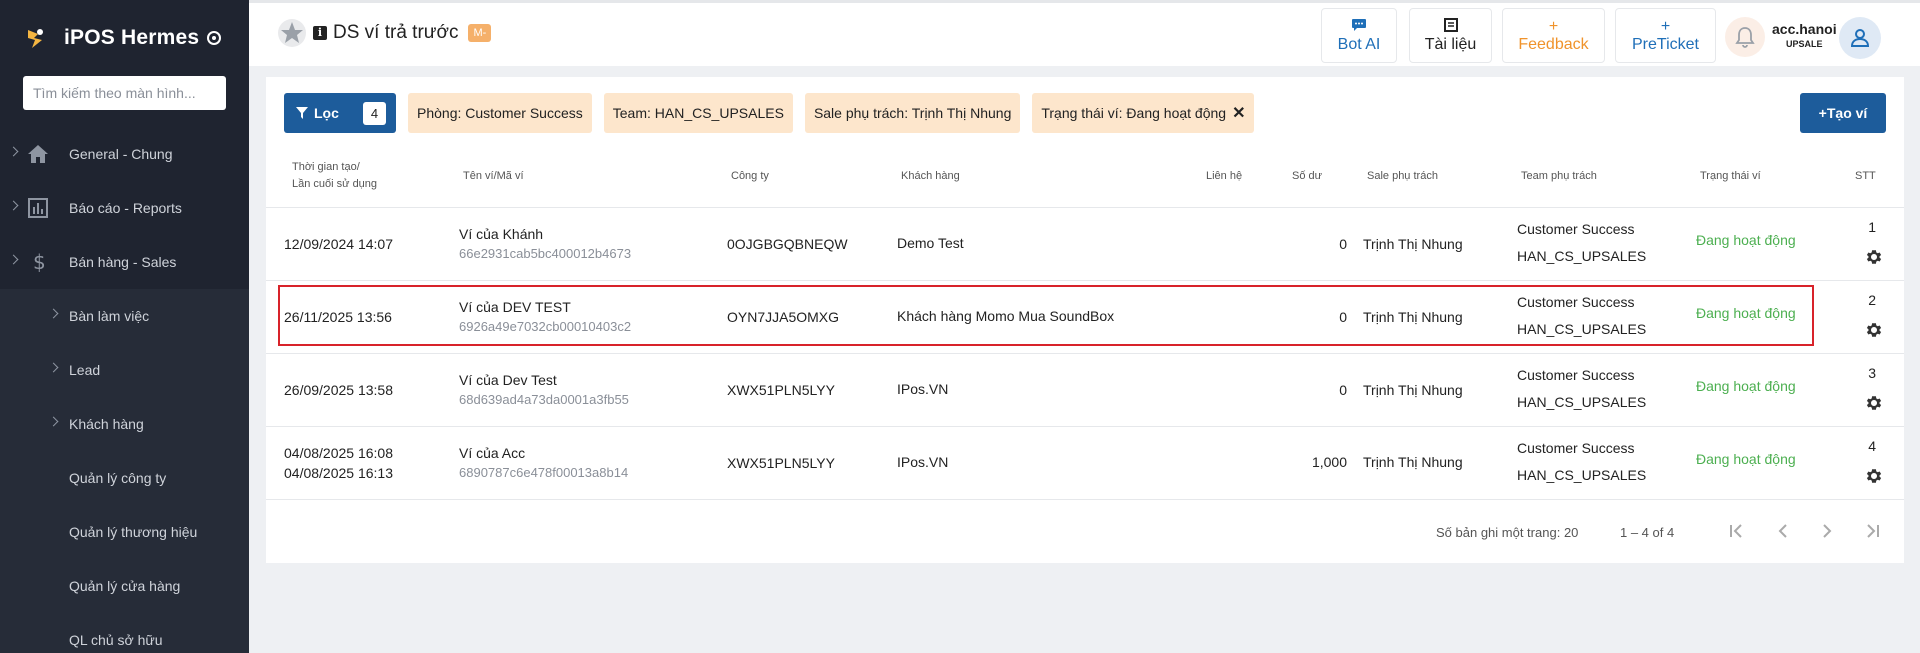 Image resolution: width=1920 pixels, height=653 pixels. What do you see at coordinates (1647, 532) in the screenshot?
I see `page-range: 1 – 4 of 4` at bounding box center [1647, 532].